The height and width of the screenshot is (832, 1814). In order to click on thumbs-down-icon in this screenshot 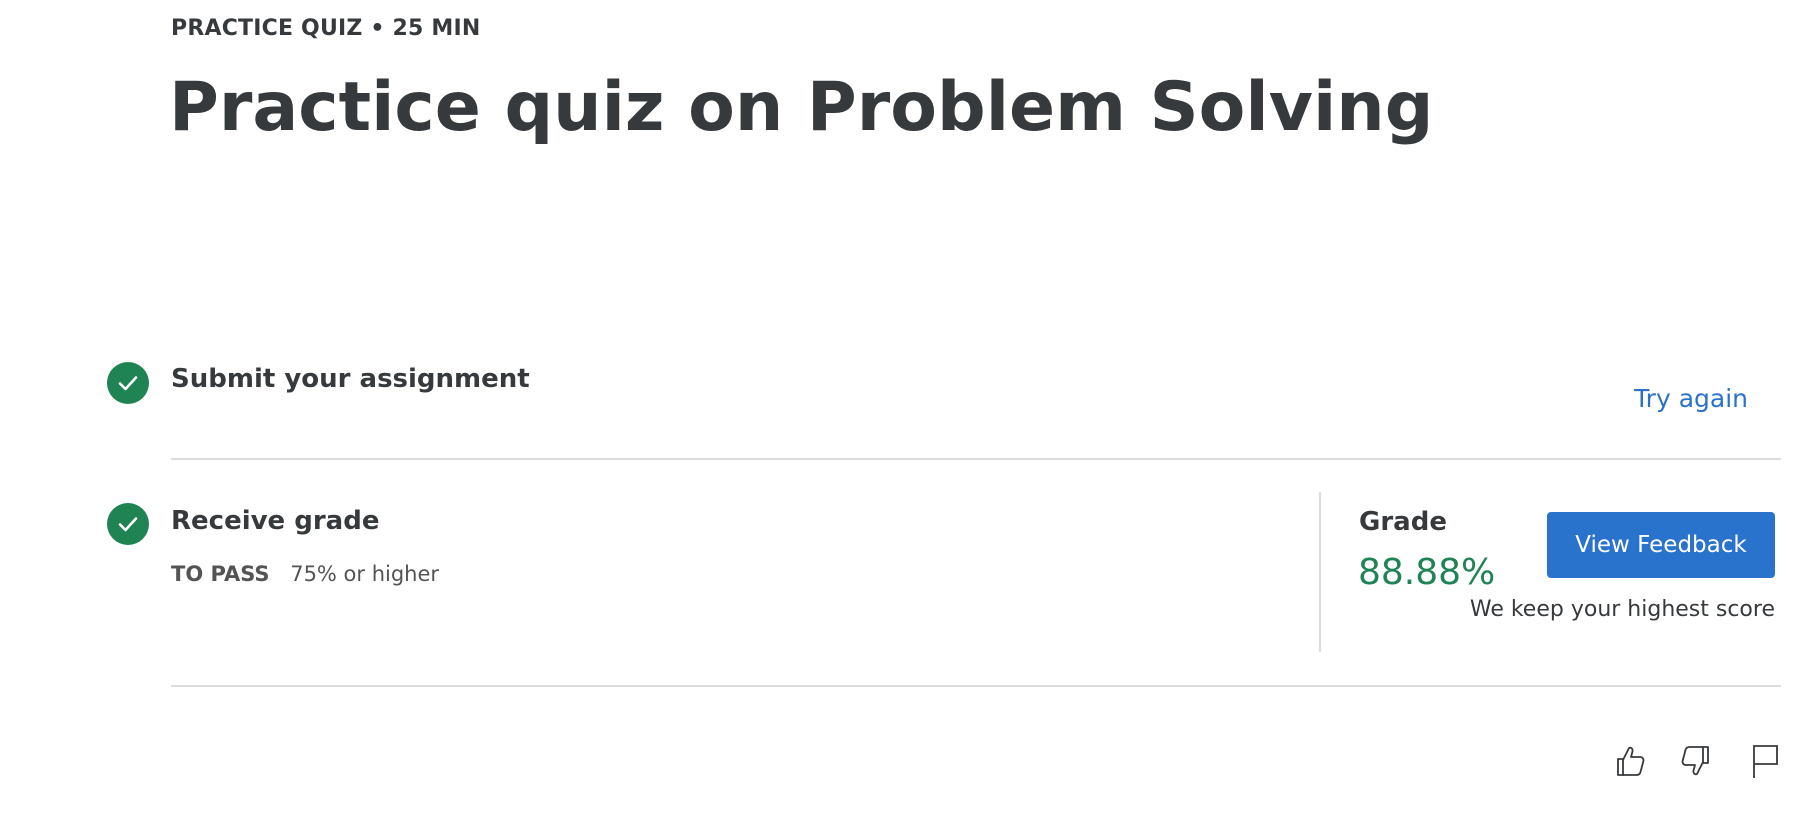, I will do `click(1695, 761)`.